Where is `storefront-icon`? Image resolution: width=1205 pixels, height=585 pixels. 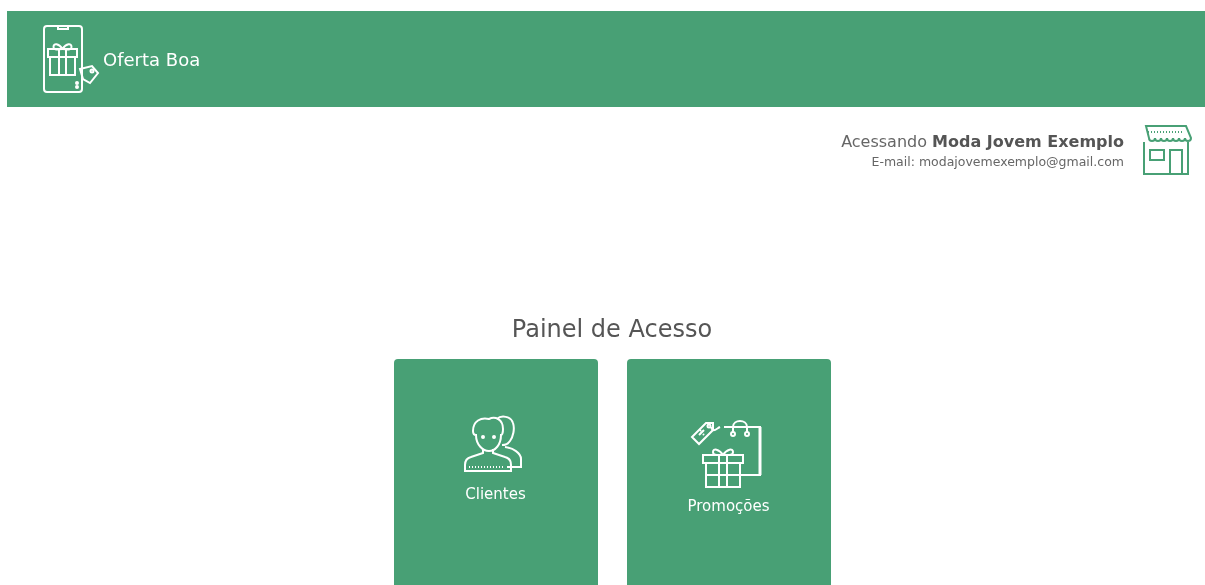
storefront-icon is located at coordinates (1166, 150).